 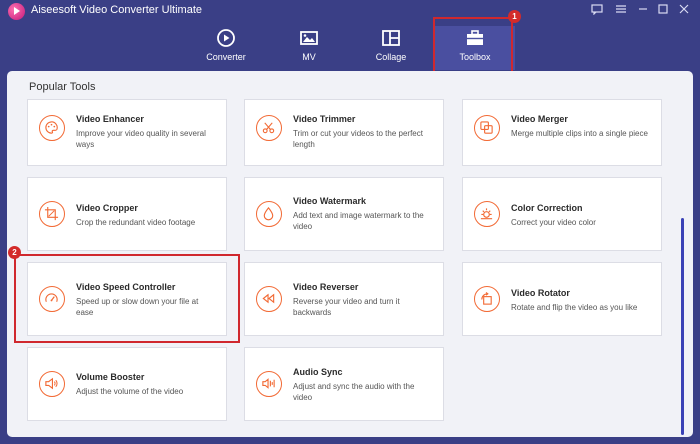 What do you see at coordinates (350, 11) in the screenshot?
I see `title-bar: Aiseesoft Video Converter Ultimate` at bounding box center [350, 11].